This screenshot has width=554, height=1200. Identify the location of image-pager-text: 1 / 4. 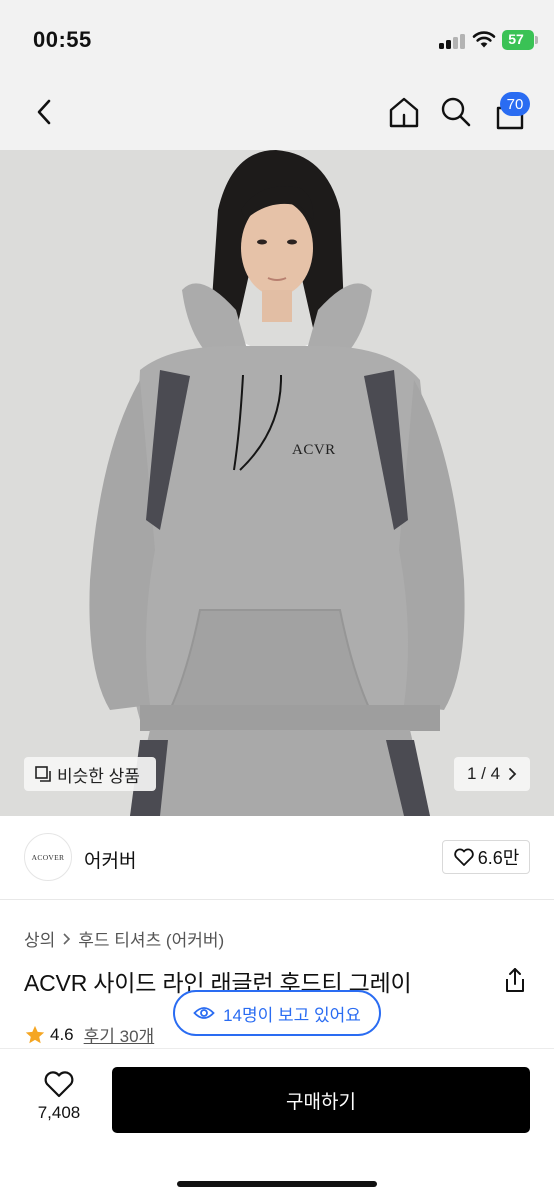
(483, 773).